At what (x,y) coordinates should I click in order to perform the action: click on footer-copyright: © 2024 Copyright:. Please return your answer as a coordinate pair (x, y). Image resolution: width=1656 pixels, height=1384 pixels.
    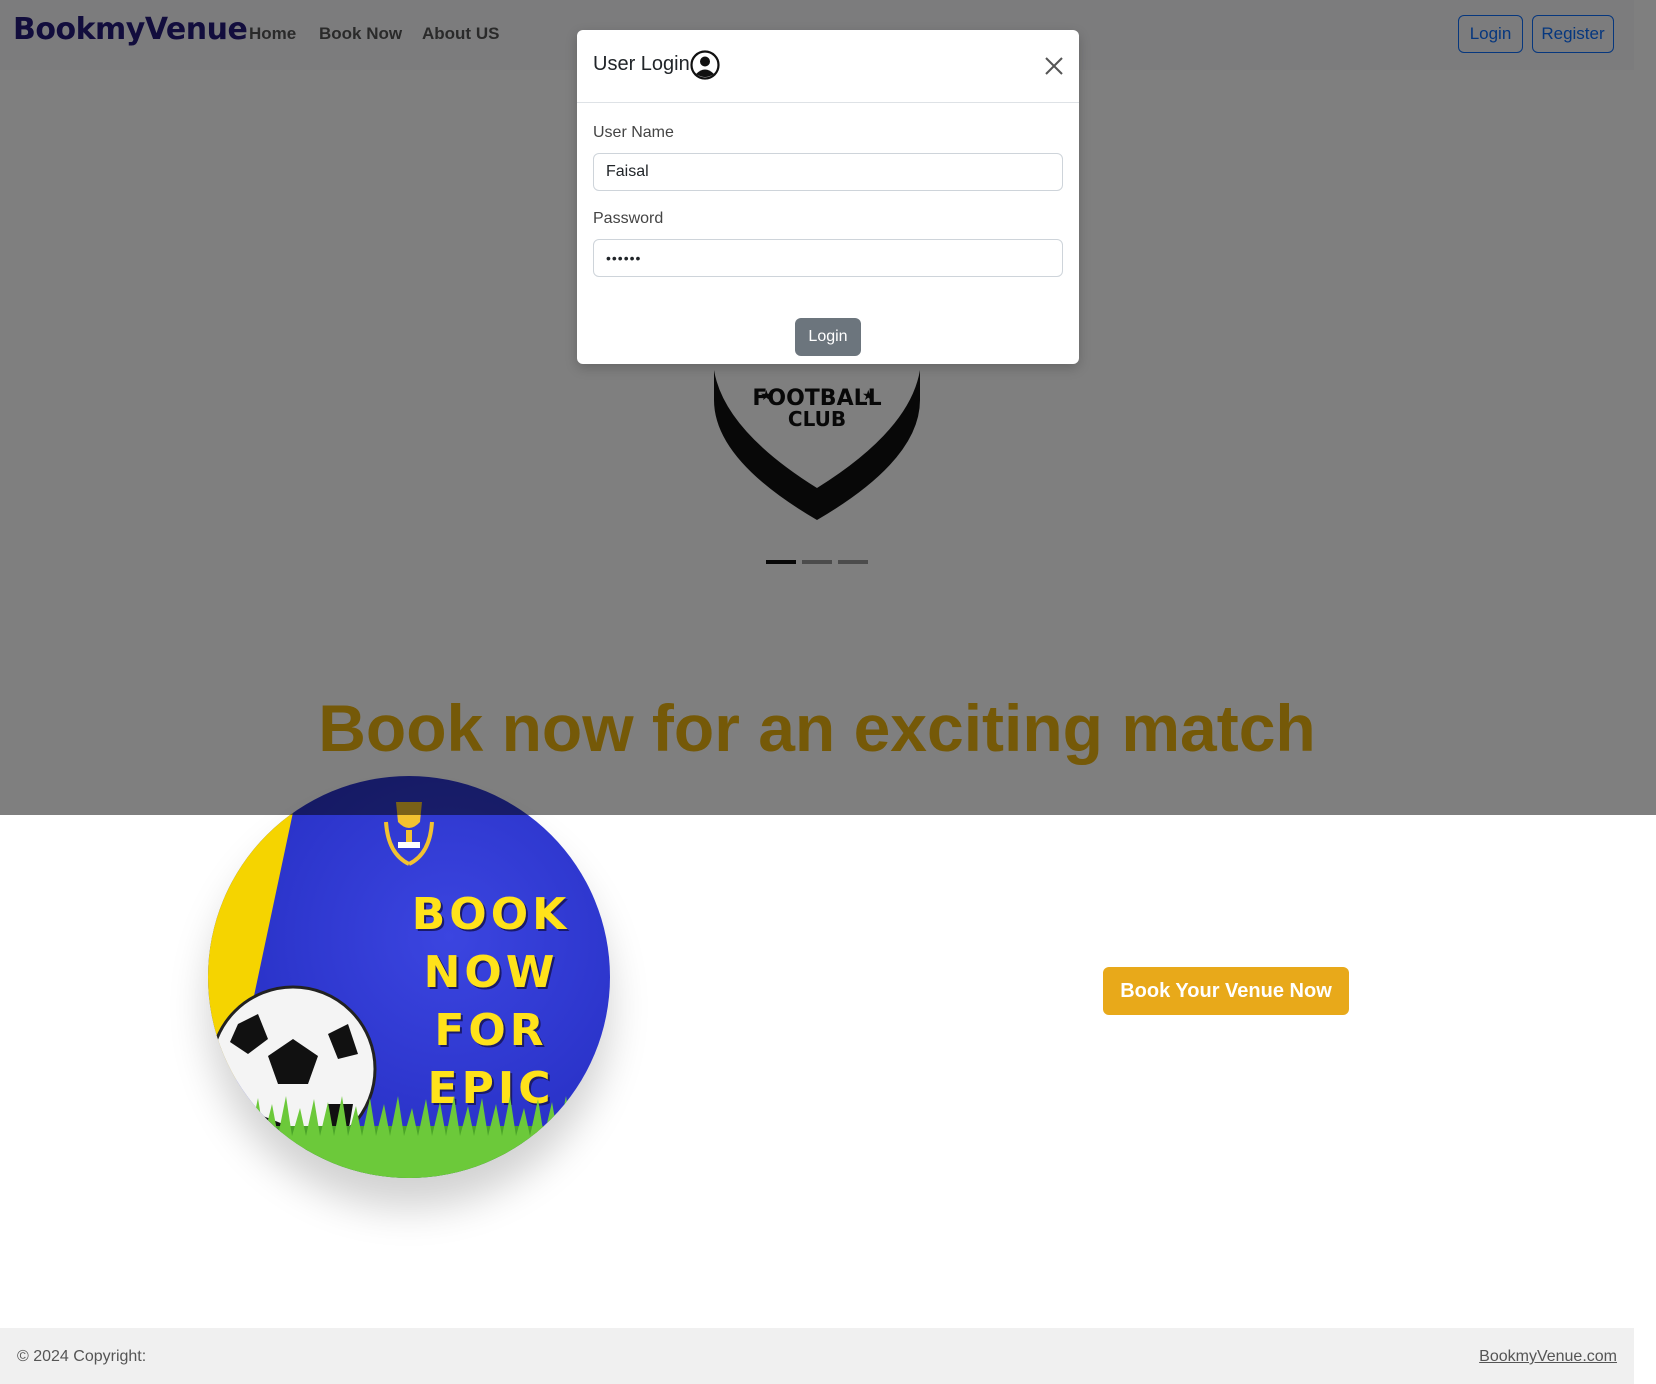
    Looking at the image, I should click on (82, 1356).